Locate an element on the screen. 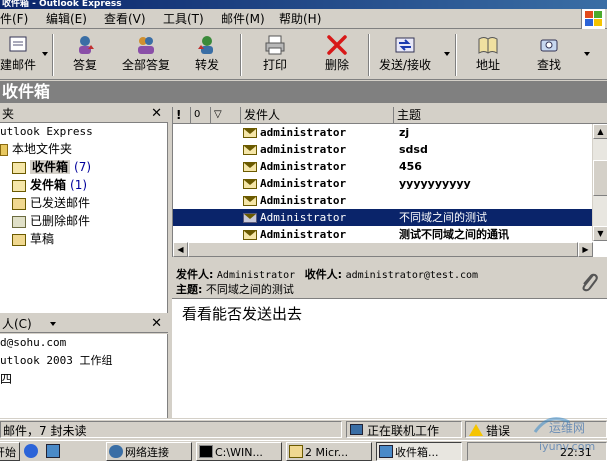 Image resolution: width=607 pixels, height=461 pixels. status-summary: 邮件，7 封未读 is located at coordinates (171, 429).